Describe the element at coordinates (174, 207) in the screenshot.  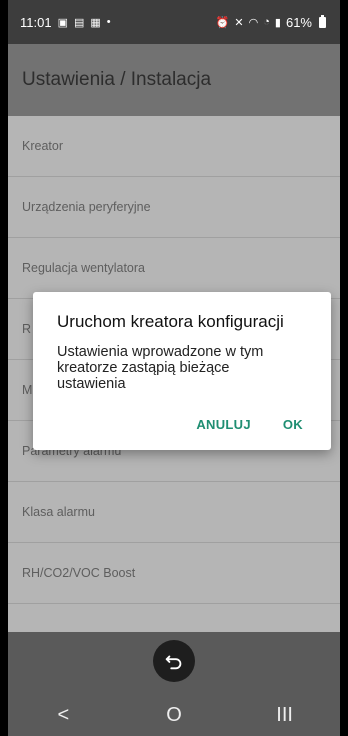
I see `list-item-peripherals: Urządzenia peryferyjne` at that location.